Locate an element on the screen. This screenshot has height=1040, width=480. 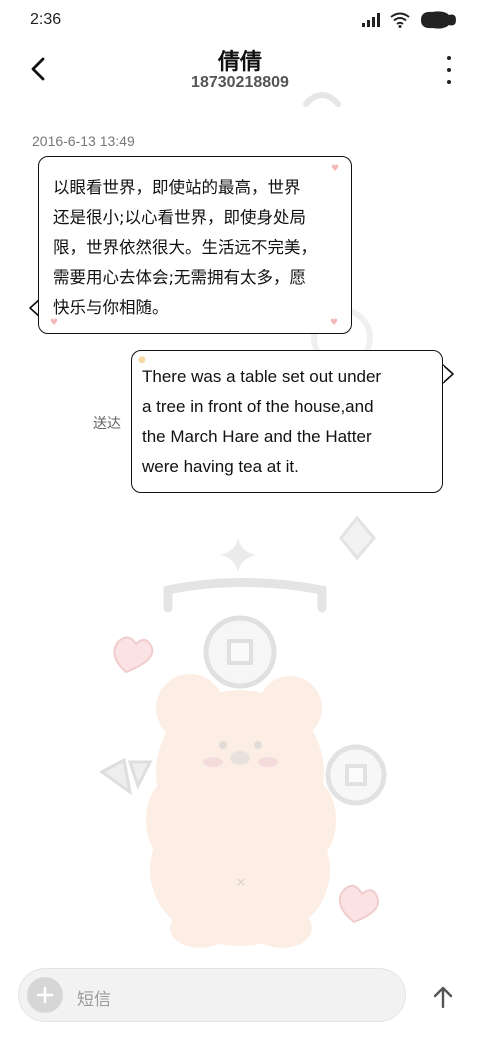
message-line: the March Hare and the Hatter is located at coordinates (257, 436).